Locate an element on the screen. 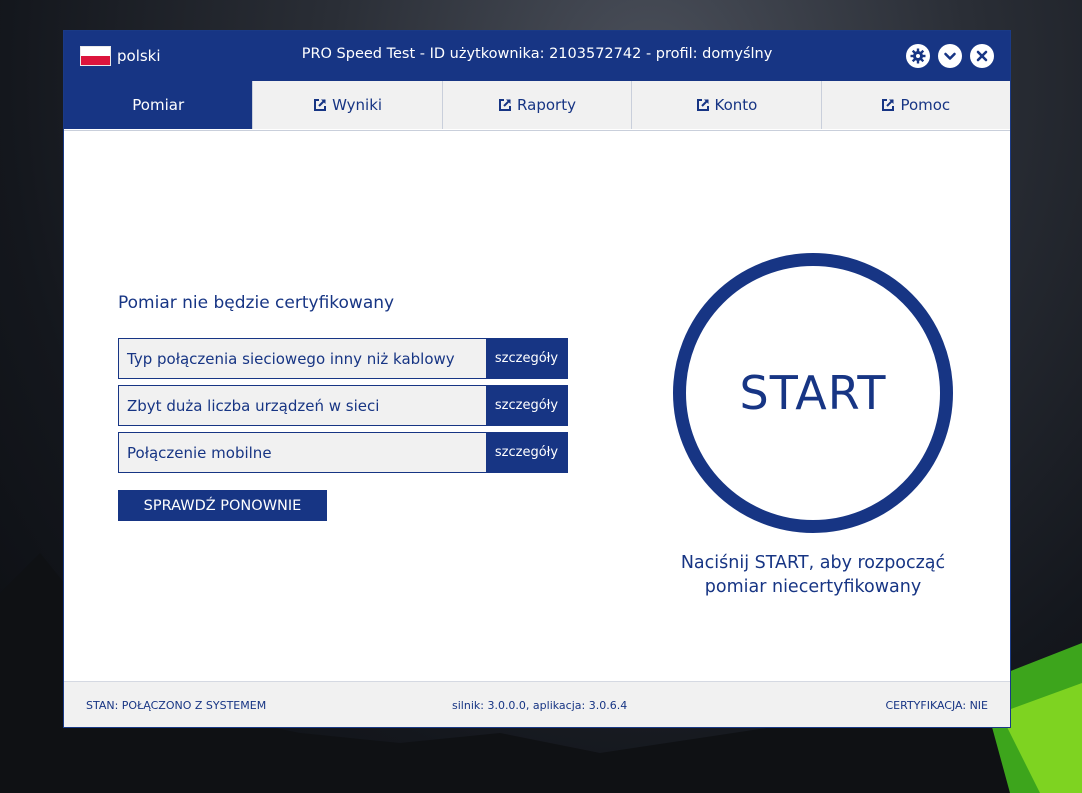 This screenshot has width=1082, height=793. start-hint-line: Naciśnij START, aby rozpocząć is located at coordinates (813, 563).